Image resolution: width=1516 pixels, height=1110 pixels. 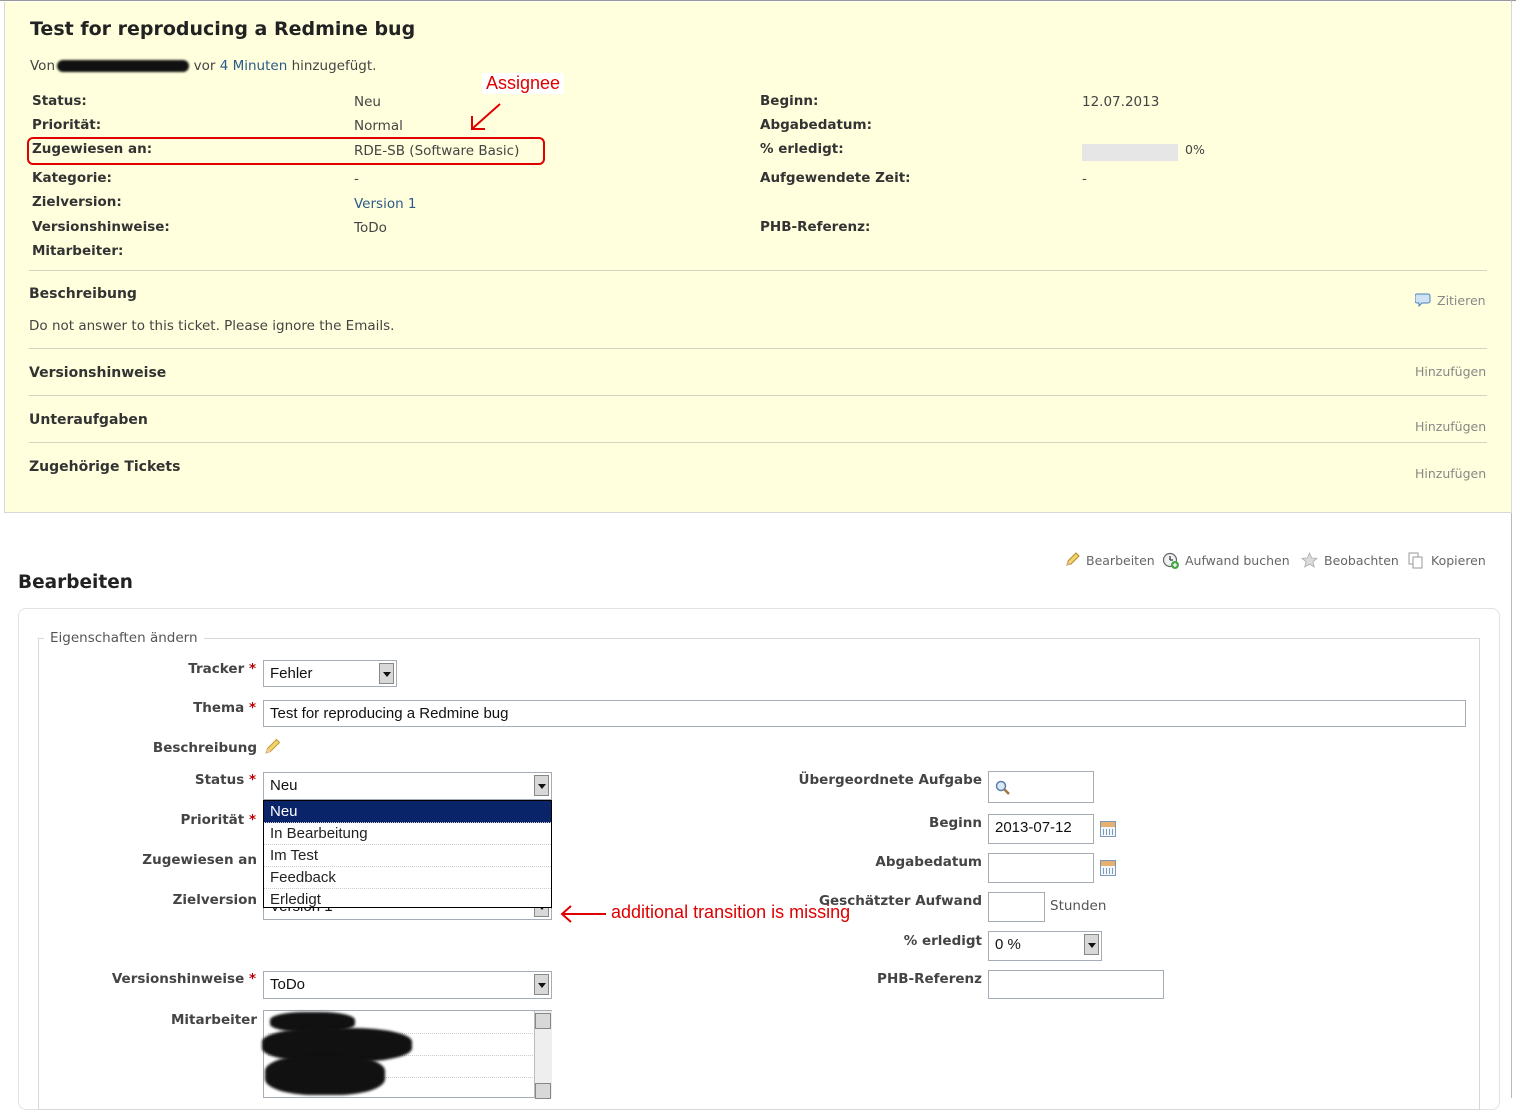 I want to click on due-date-input, so click(x=1041, y=868).